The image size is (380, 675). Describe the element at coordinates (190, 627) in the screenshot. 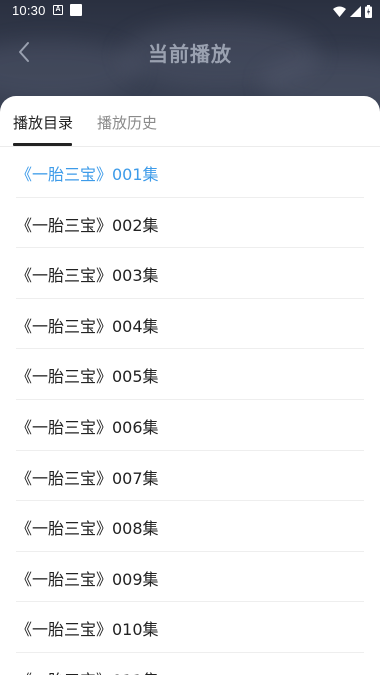

I see `list-item: 《一胎三宝》010集` at that location.